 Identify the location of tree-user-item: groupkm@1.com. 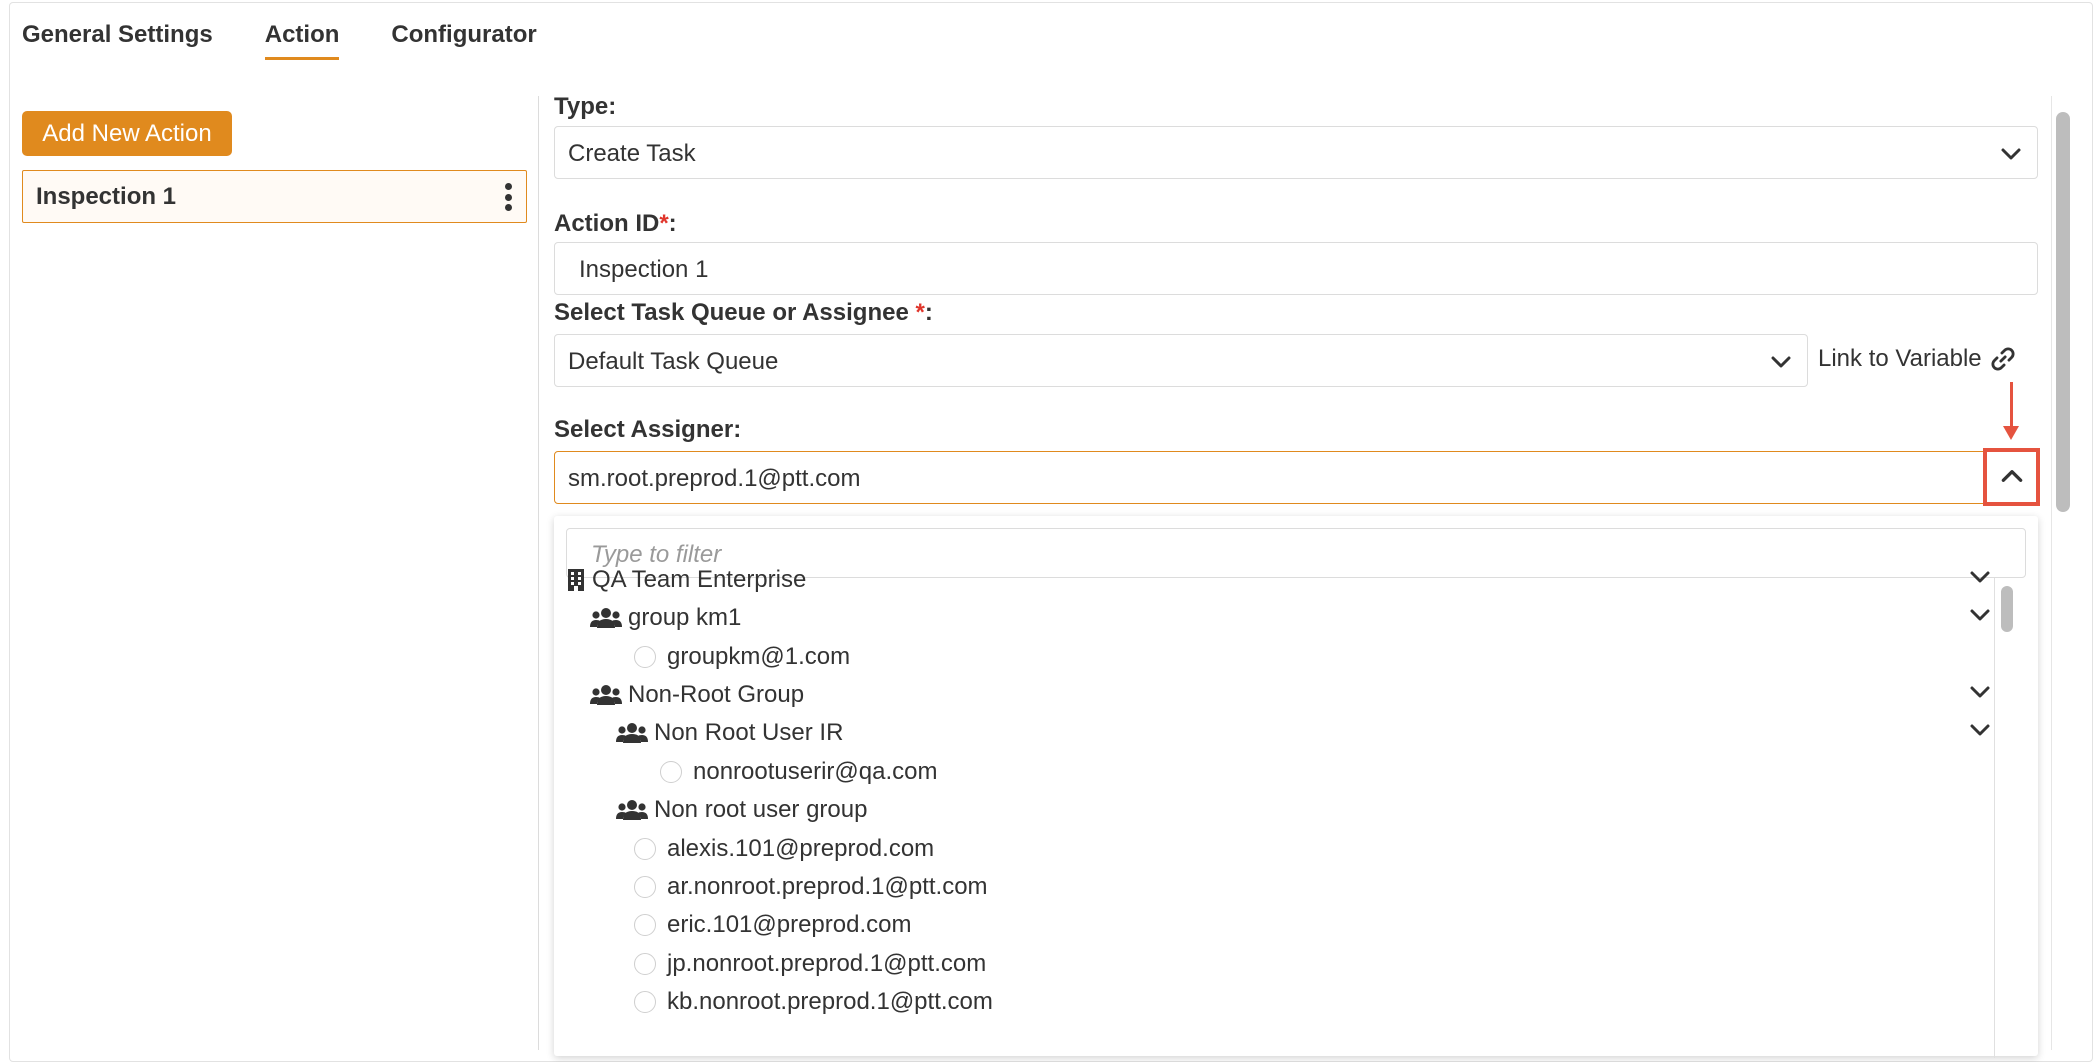
(1307, 657).